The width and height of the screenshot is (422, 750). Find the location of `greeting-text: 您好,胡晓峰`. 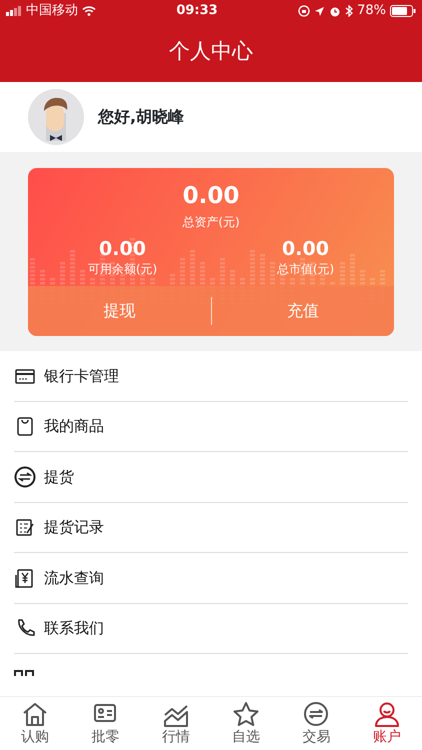

greeting-text: 您好,胡晓峰 is located at coordinates (141, 117).